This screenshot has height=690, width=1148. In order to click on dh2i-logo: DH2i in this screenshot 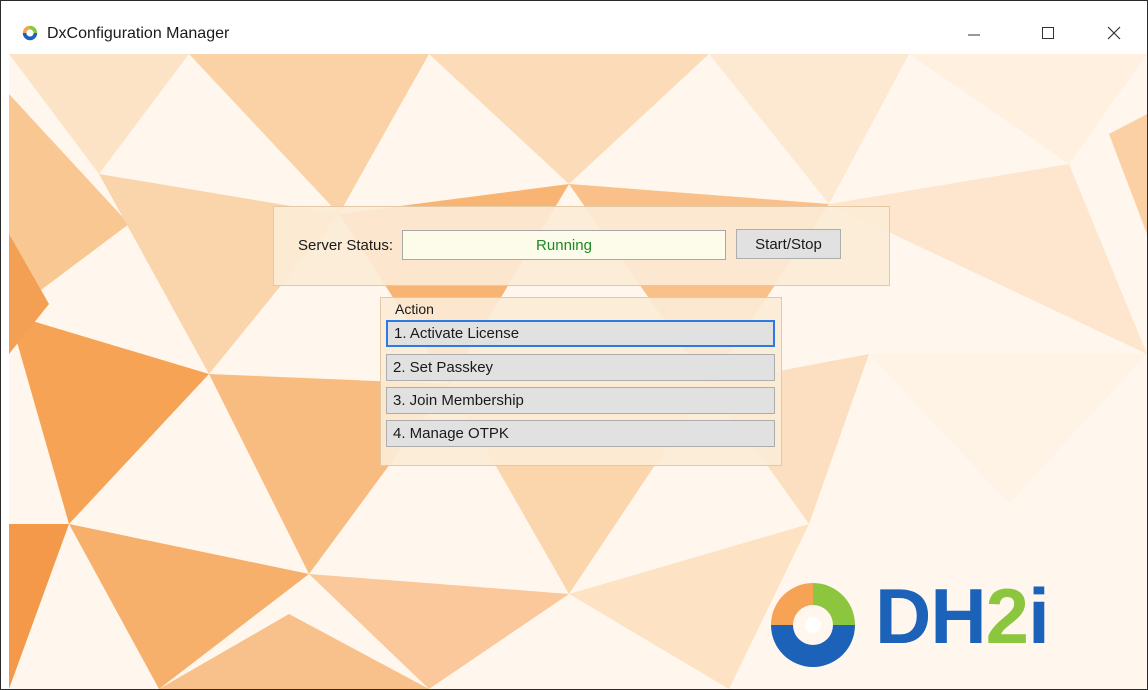, I will do `click(948, 629)`.